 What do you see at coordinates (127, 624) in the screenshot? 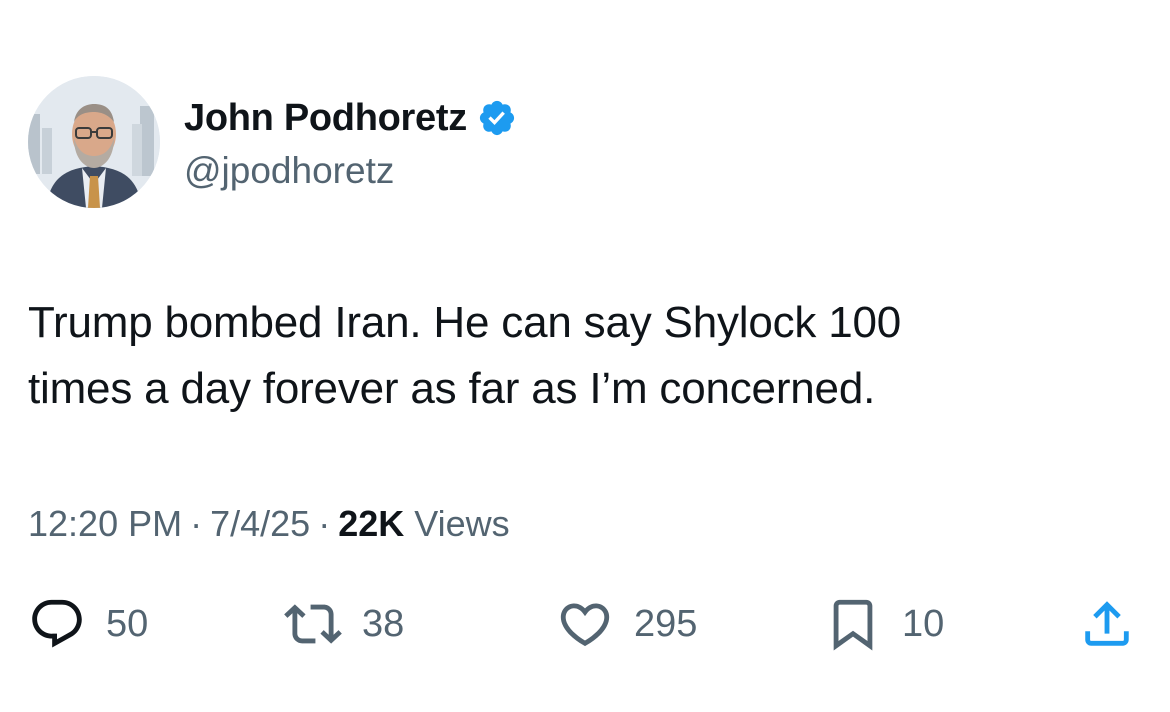
I see `reply-count: 50` at bounding box center [127, 624].